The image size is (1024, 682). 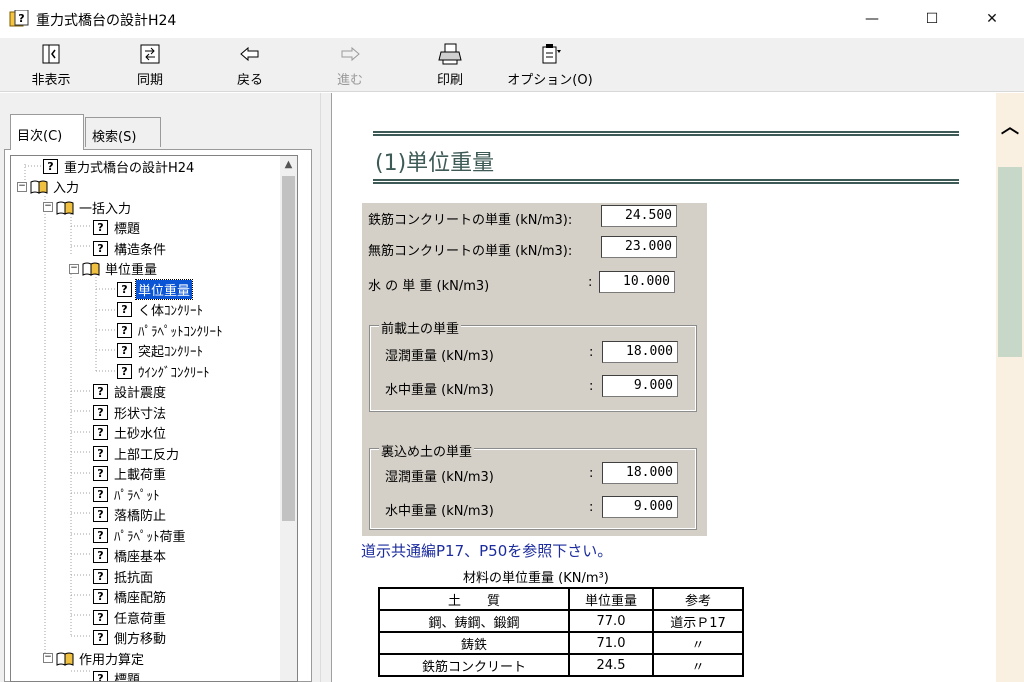 What do you see at coordinates (49, 187) in the screenshot?
I see `tree-item: − 入力` at bounding box center [49, 187].